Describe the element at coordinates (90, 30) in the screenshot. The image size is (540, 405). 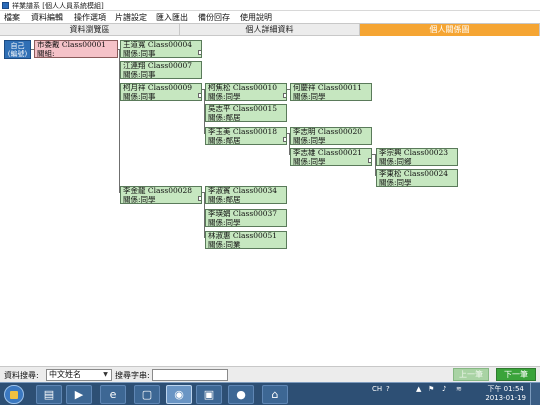
I see `tab-data-browse: 資料瀏覽區` at that location.